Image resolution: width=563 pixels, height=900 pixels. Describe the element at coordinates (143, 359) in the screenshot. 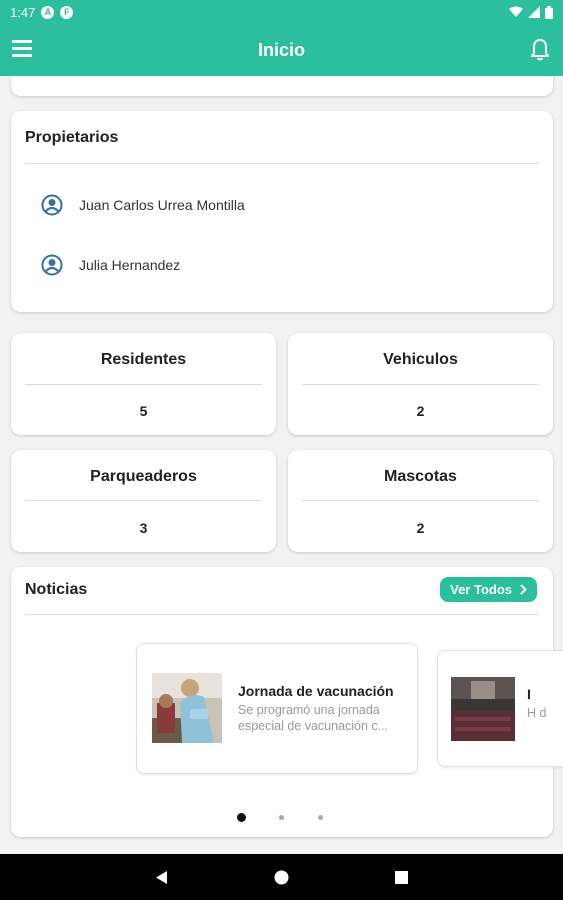

I see `stat-label: Residentes` at that location.